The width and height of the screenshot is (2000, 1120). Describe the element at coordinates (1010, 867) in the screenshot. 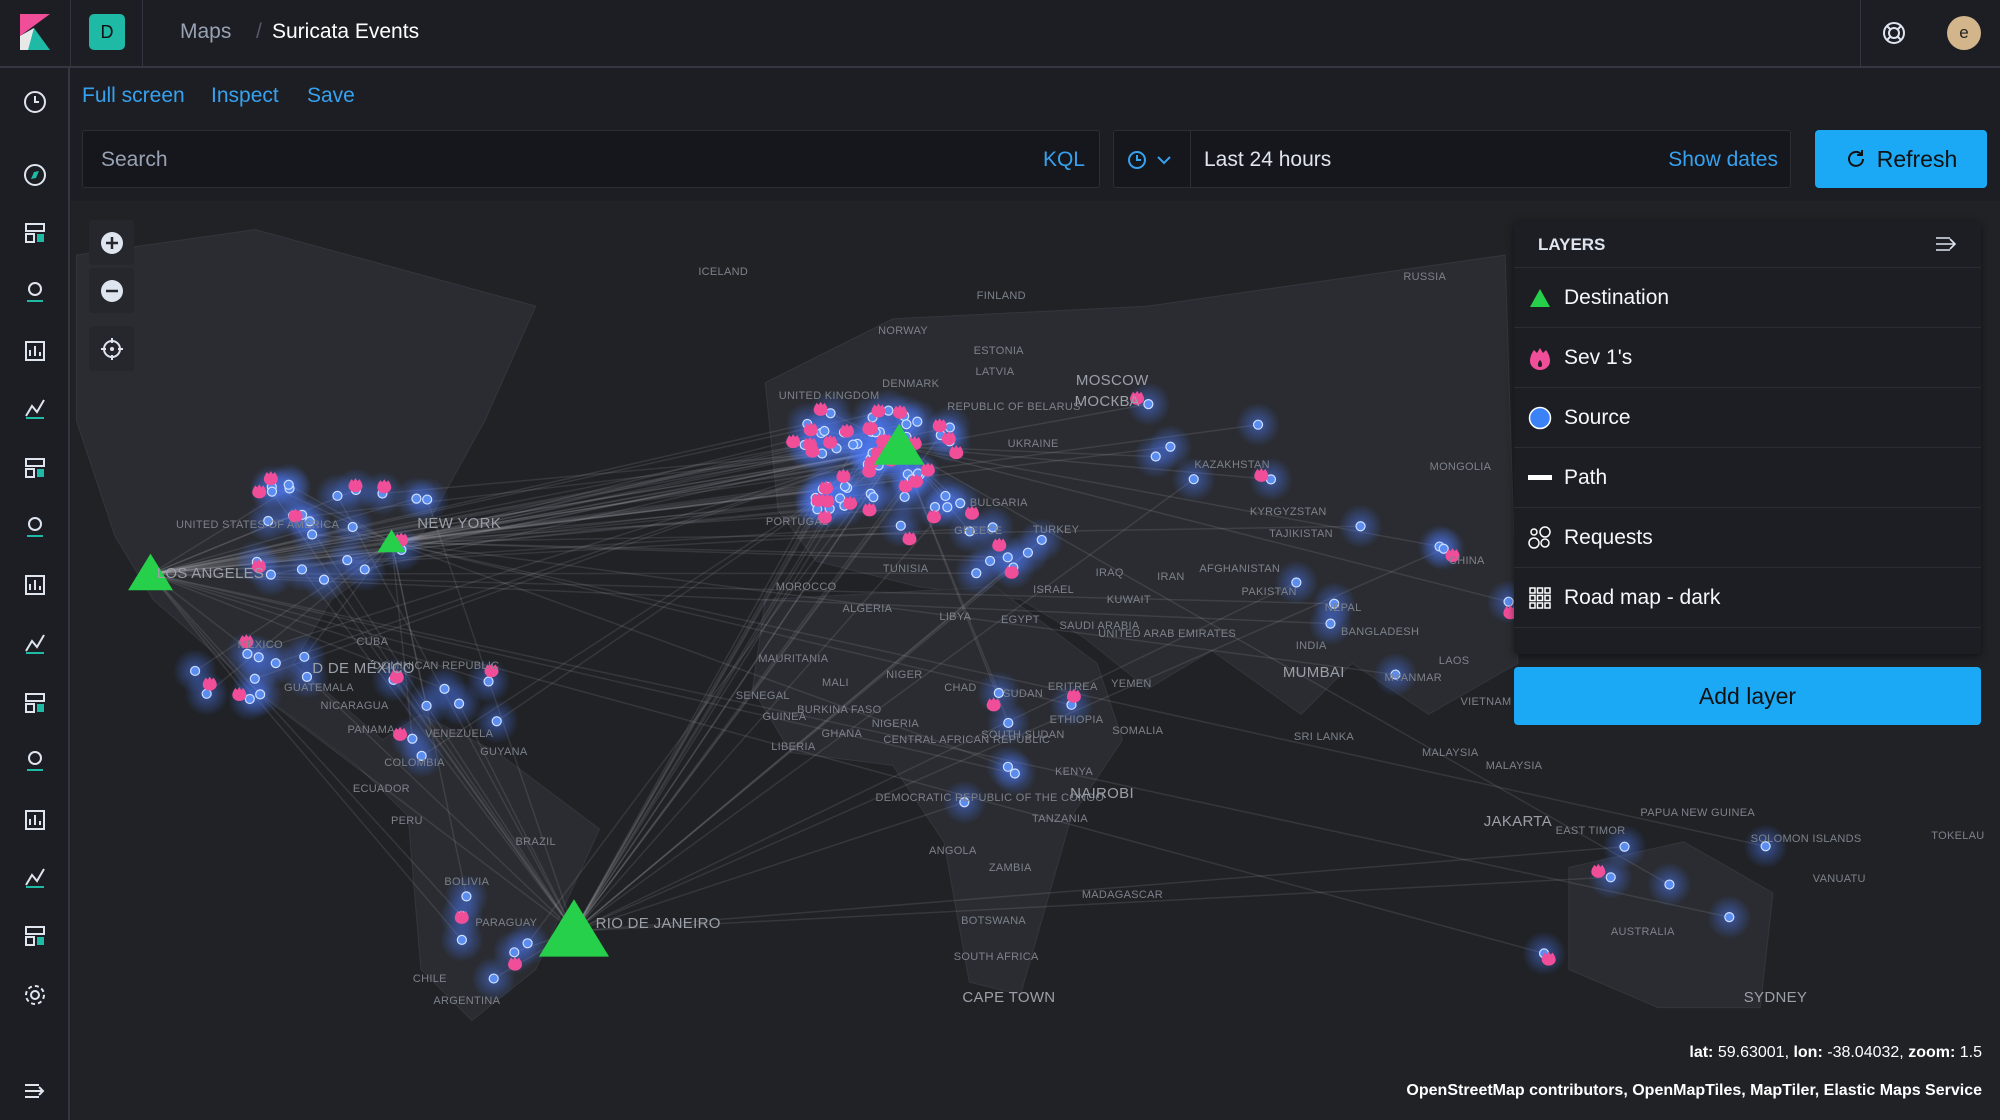

I see `map-place-label: Zambia` at that location.